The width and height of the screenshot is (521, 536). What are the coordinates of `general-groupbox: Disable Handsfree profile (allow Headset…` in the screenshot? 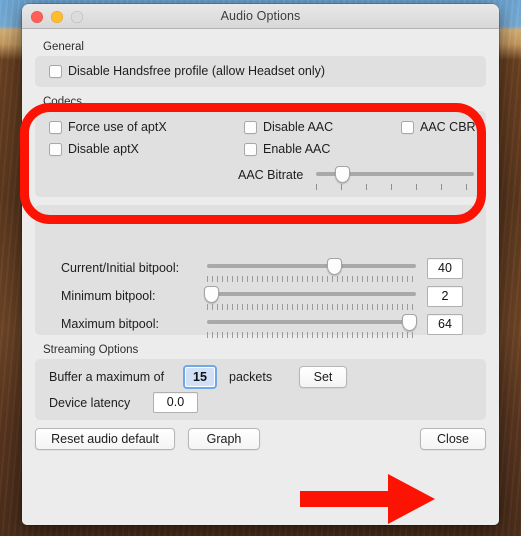 It's located at (260, 71).